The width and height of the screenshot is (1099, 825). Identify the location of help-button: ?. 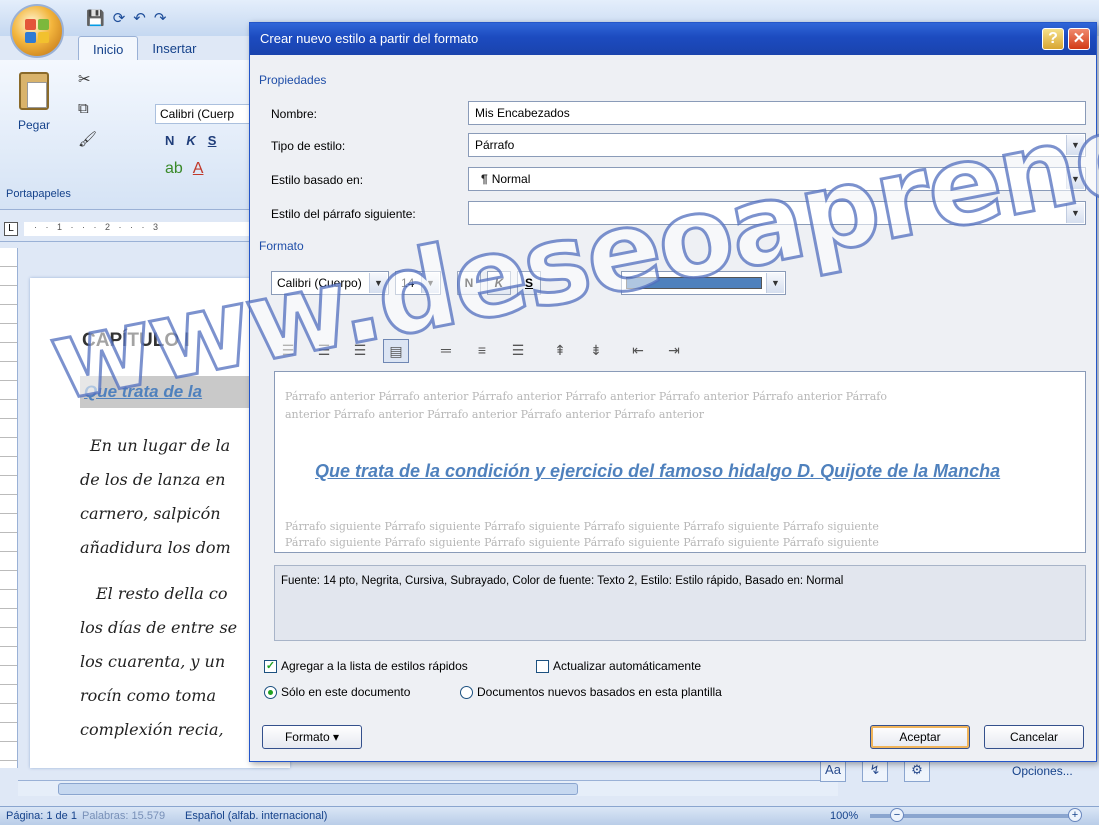
(1053, 39).